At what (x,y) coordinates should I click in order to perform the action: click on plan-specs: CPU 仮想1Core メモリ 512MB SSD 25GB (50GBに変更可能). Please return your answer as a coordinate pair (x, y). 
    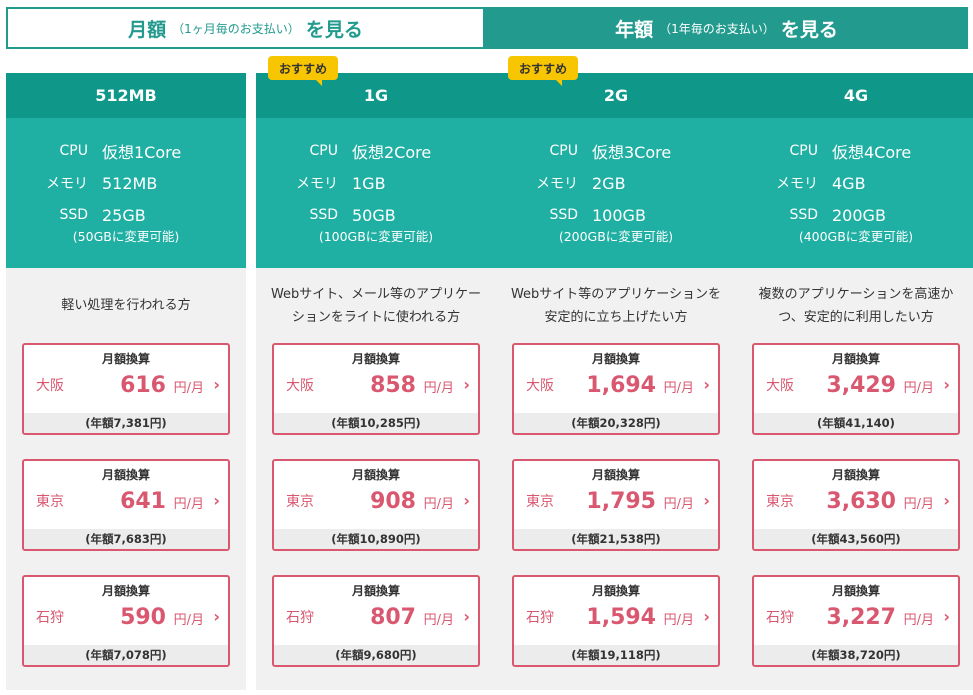
    Looking at the image, I should click on (126, 193).